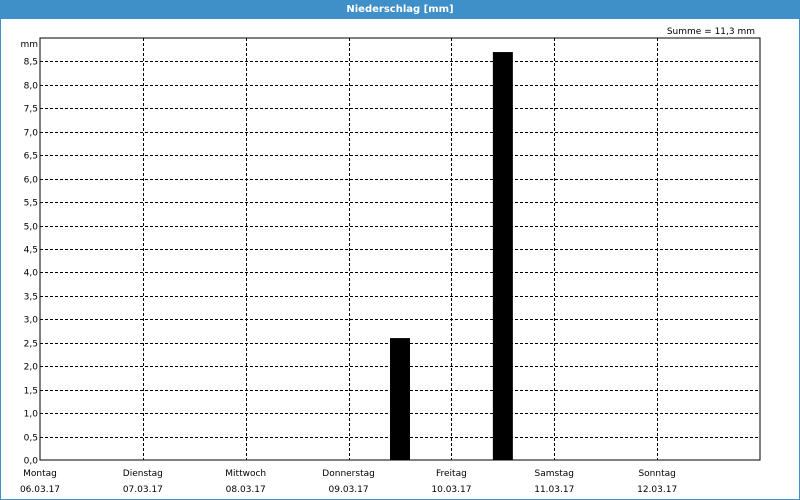 The image size is (800, 500). Describe the element at coordinates (554, 490) in the screenshot. I see `x-tick-date-label: 11.03.17` at that location.